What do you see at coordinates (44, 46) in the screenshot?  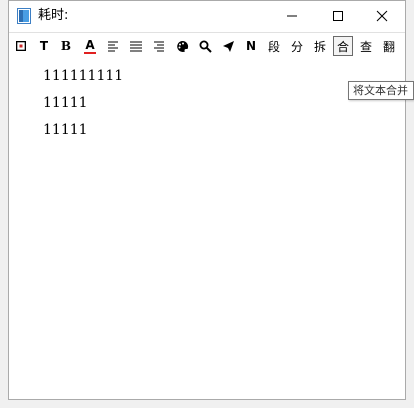 I see `text-button: T` at bounding box center [44, 46].